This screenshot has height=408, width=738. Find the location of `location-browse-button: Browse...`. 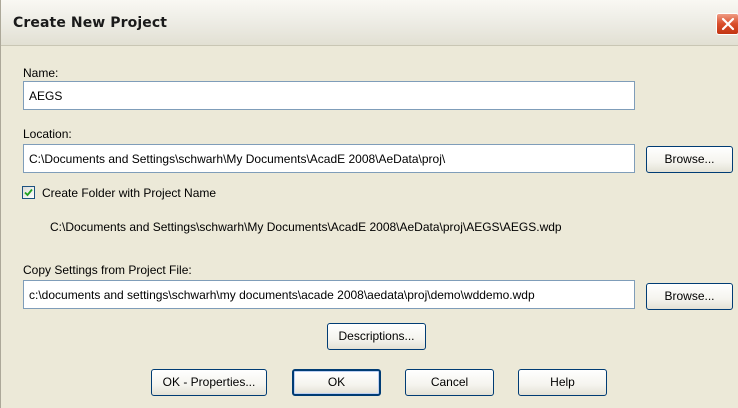

location-browse-button: Browse... is located at coordinates (689, 159).